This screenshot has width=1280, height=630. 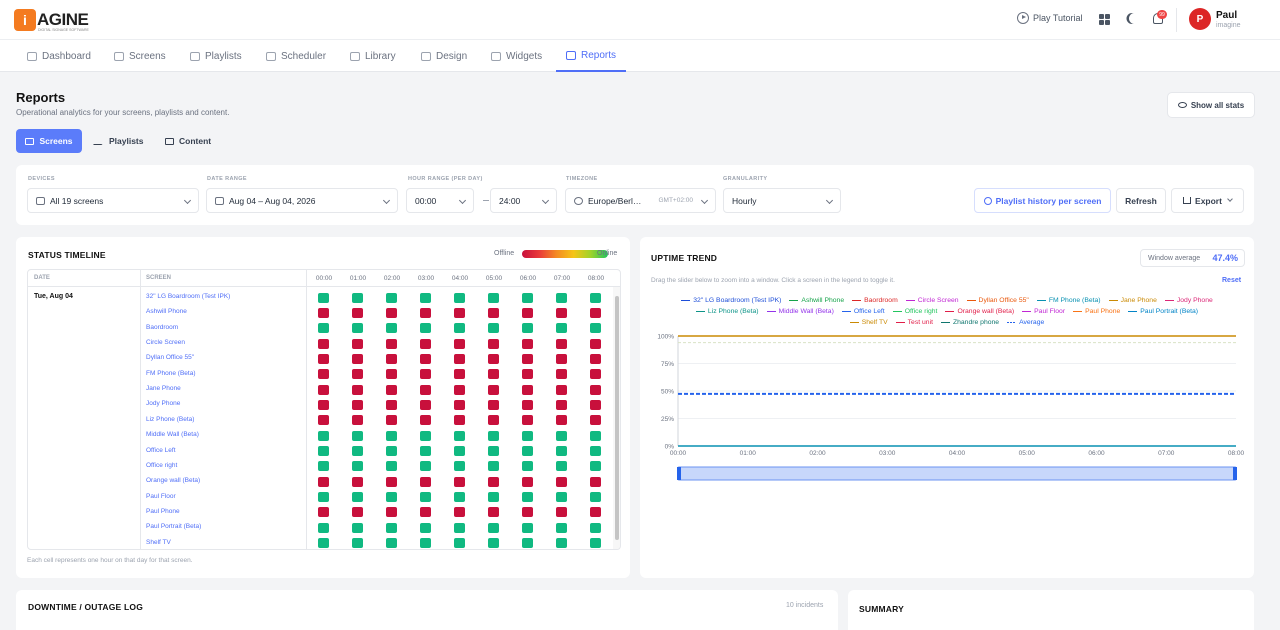 I want to click on screen-link: Ashwill Phone, so click(x=166, y=311).